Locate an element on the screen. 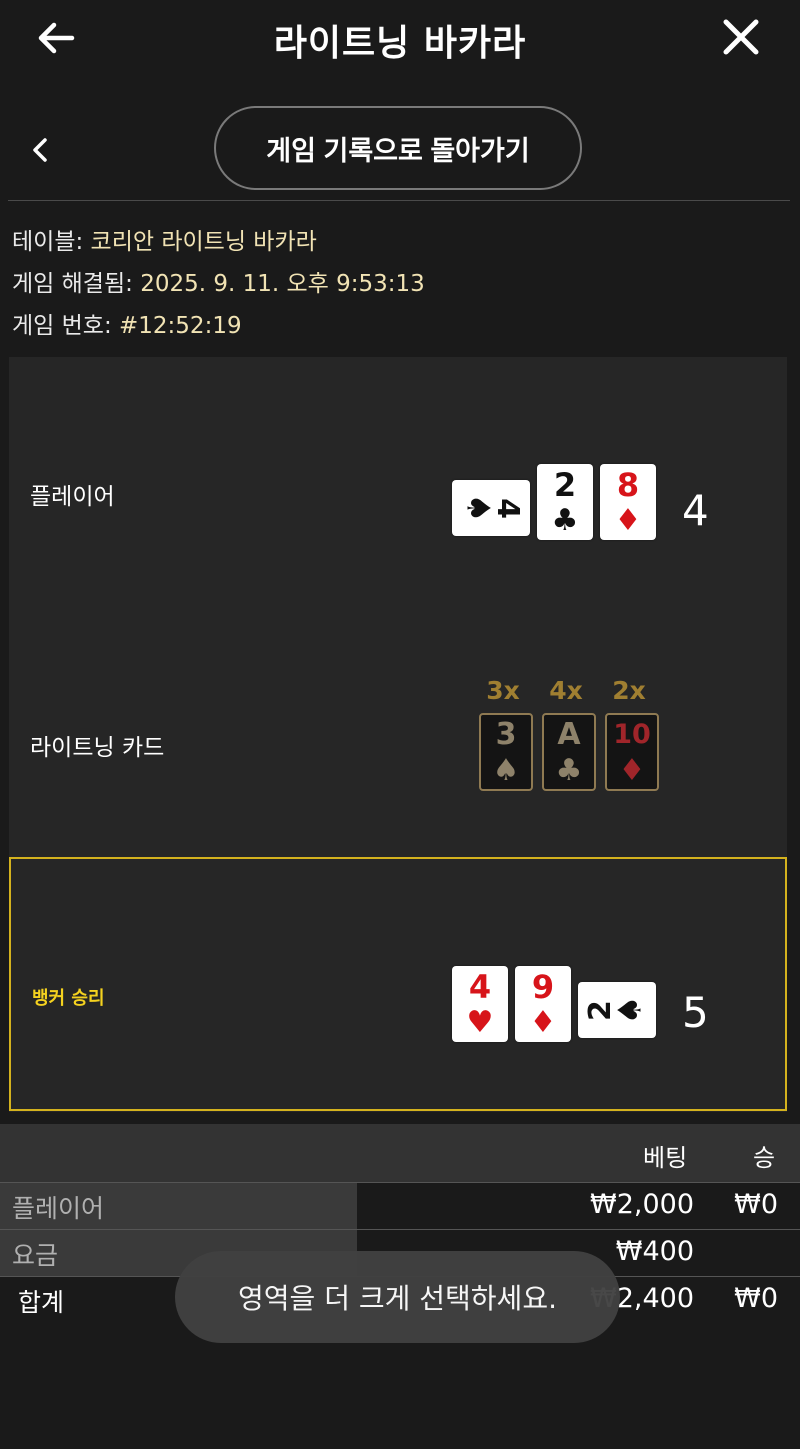 This screenshot has height=1449, width=800. lightning-label: 라이트닝 카드 is located at coordinates (97, 748).